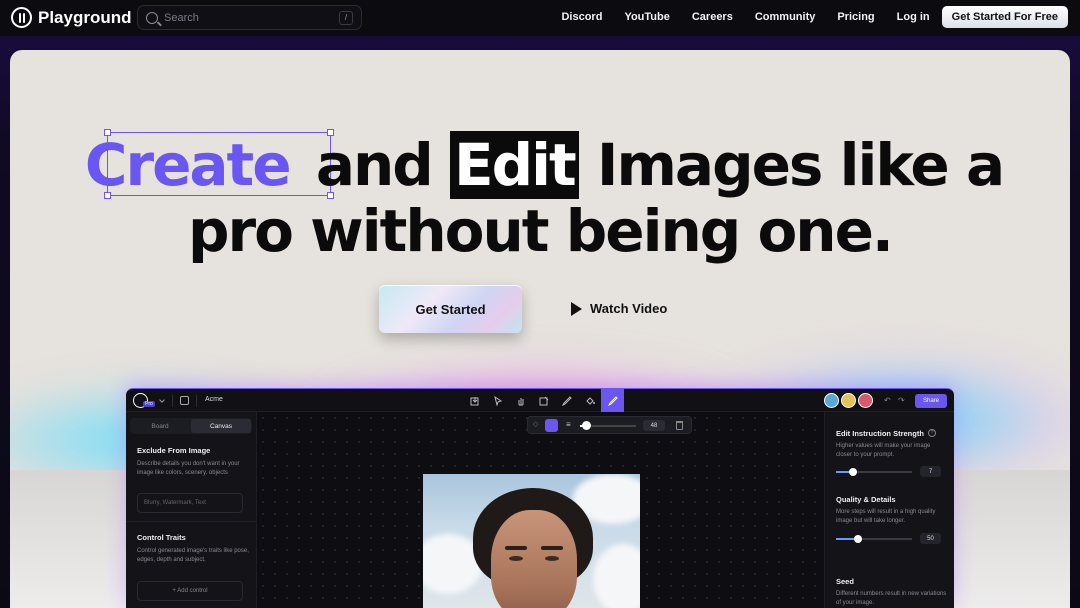 The width and height of the screenshot is (1080, 608). Describe the element at coordinates (1004, 17) in the screenshot. I see `get-started-free-button: Get Started For Free` at that location.